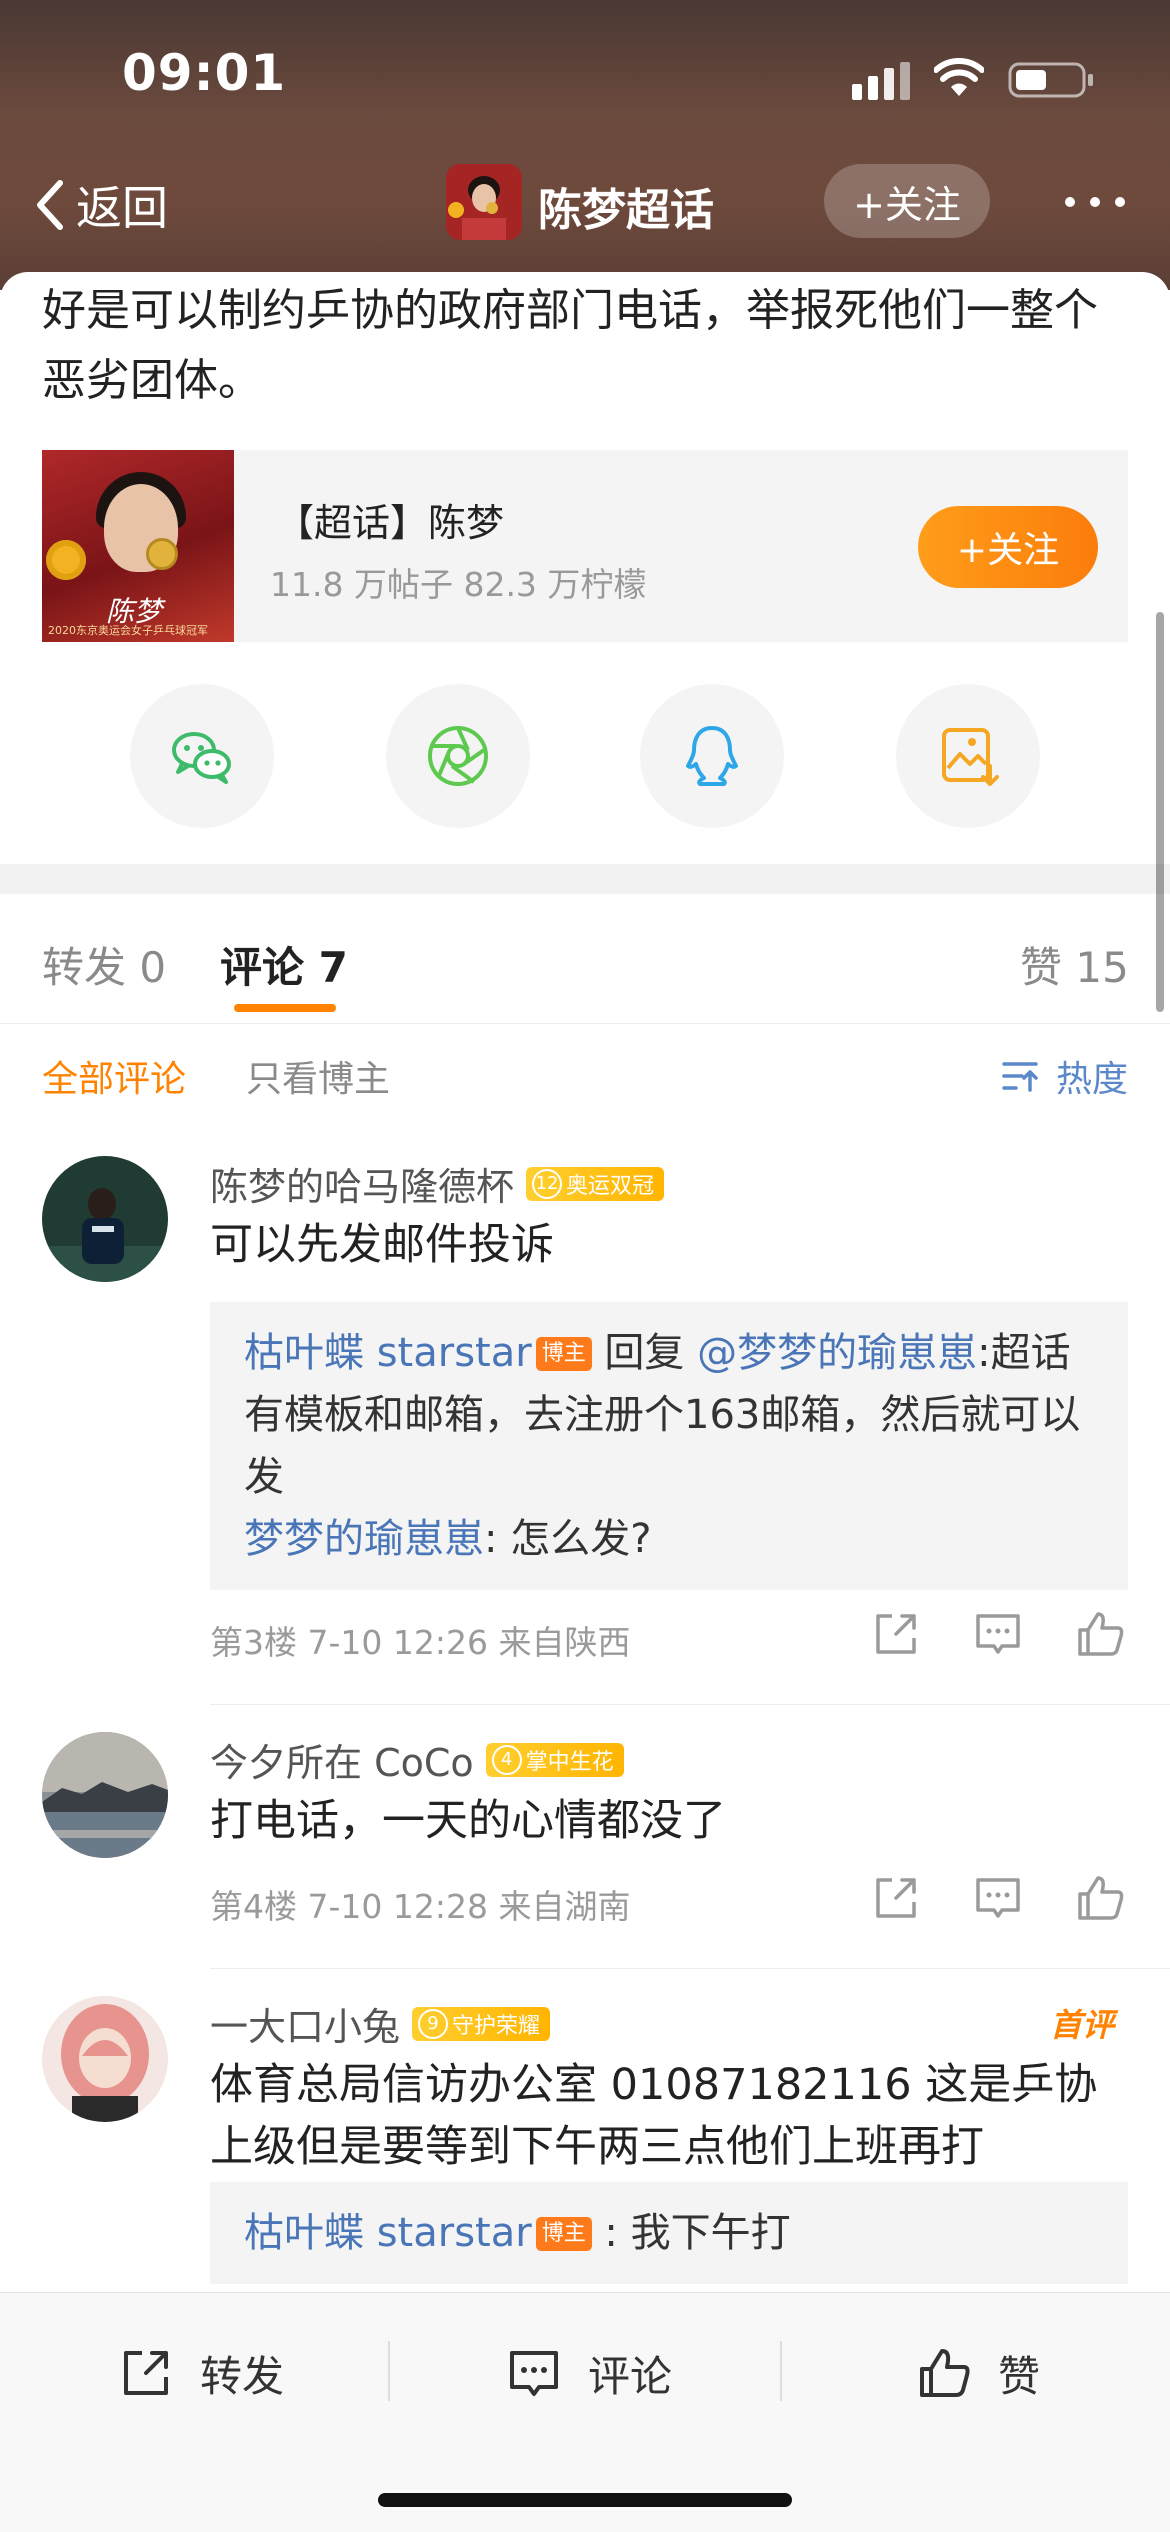 The width and height of the screenshot is (1170, 2532). Describe the element at coordinates (285, 1008) in the screenshot. I see `active-tab-indicator` at that location.